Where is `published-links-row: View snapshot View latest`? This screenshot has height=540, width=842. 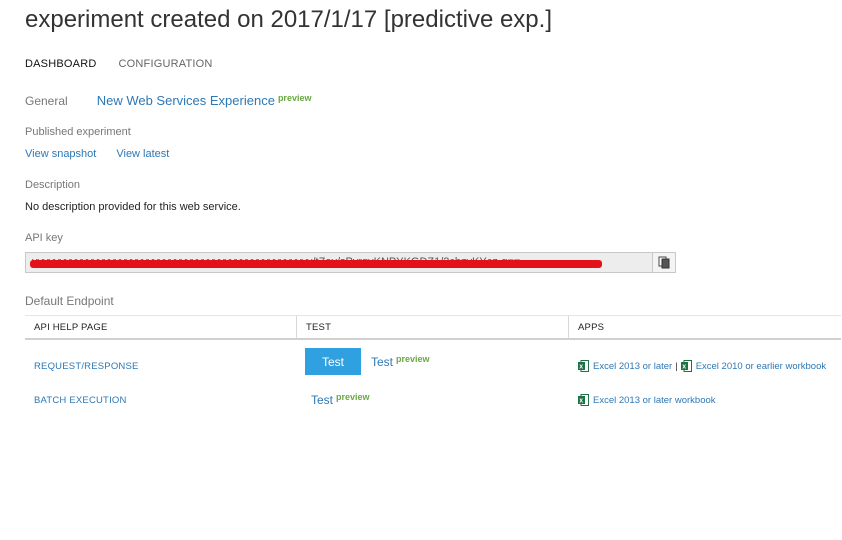
published-links-row: View snapshot View latest is located at coordinates (97, 154).